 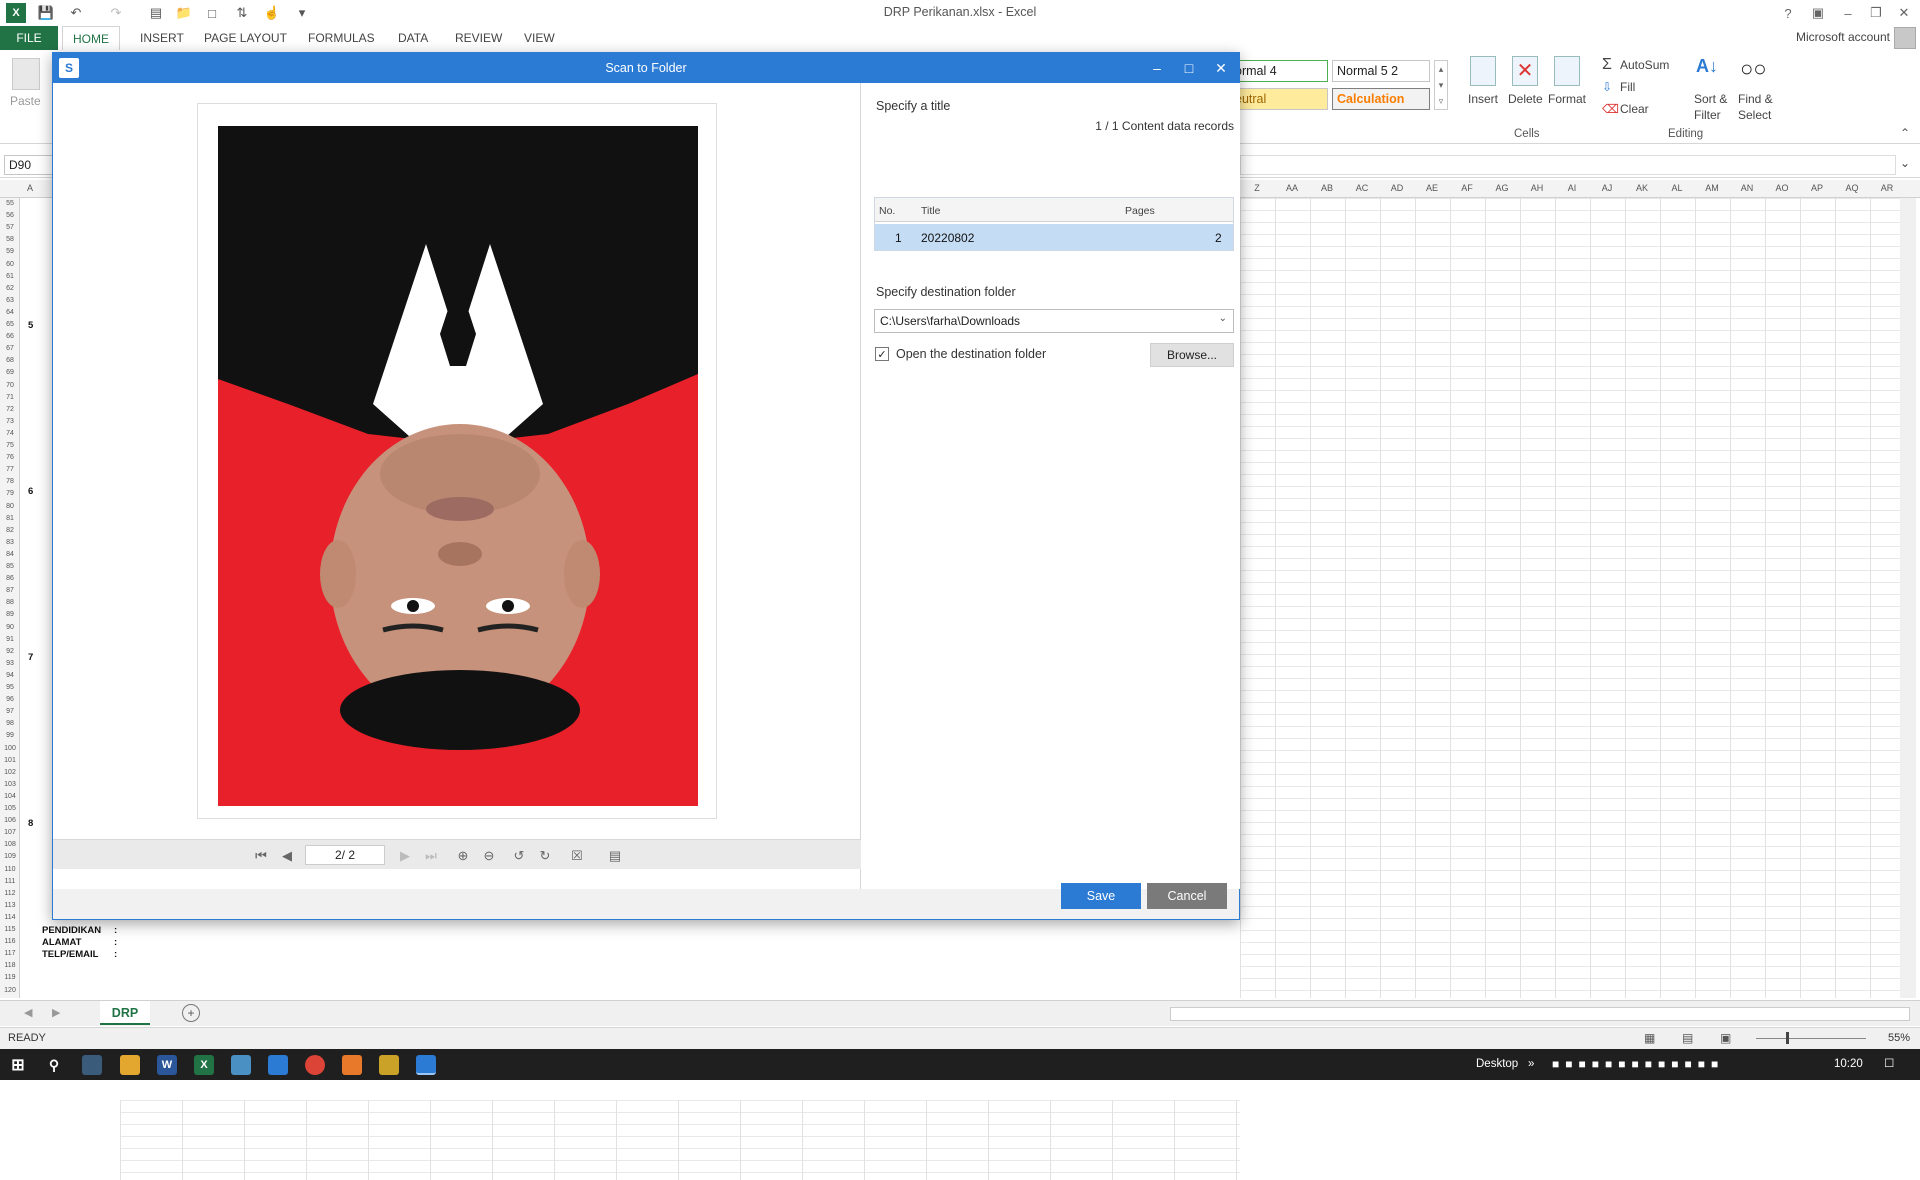 I want to click on tab-review: REVIEW, so click(x=478, y=38).